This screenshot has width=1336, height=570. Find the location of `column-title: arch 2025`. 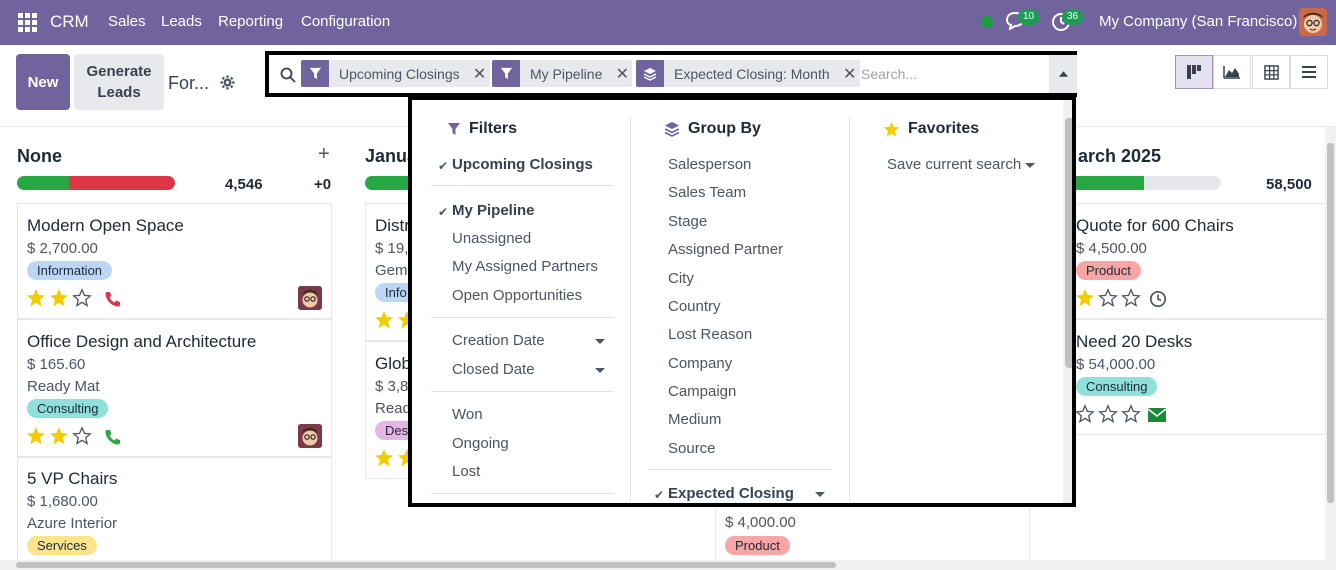

column-title: arch 2025 is located at coordinates (1119, 156).